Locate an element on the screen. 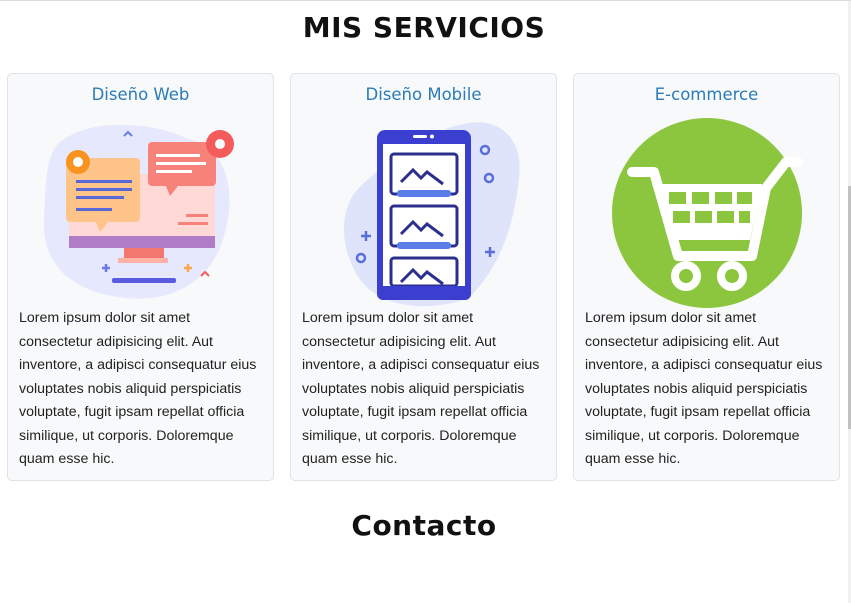  card-title: Diseño Mobile is located at coordinates (423, 94).